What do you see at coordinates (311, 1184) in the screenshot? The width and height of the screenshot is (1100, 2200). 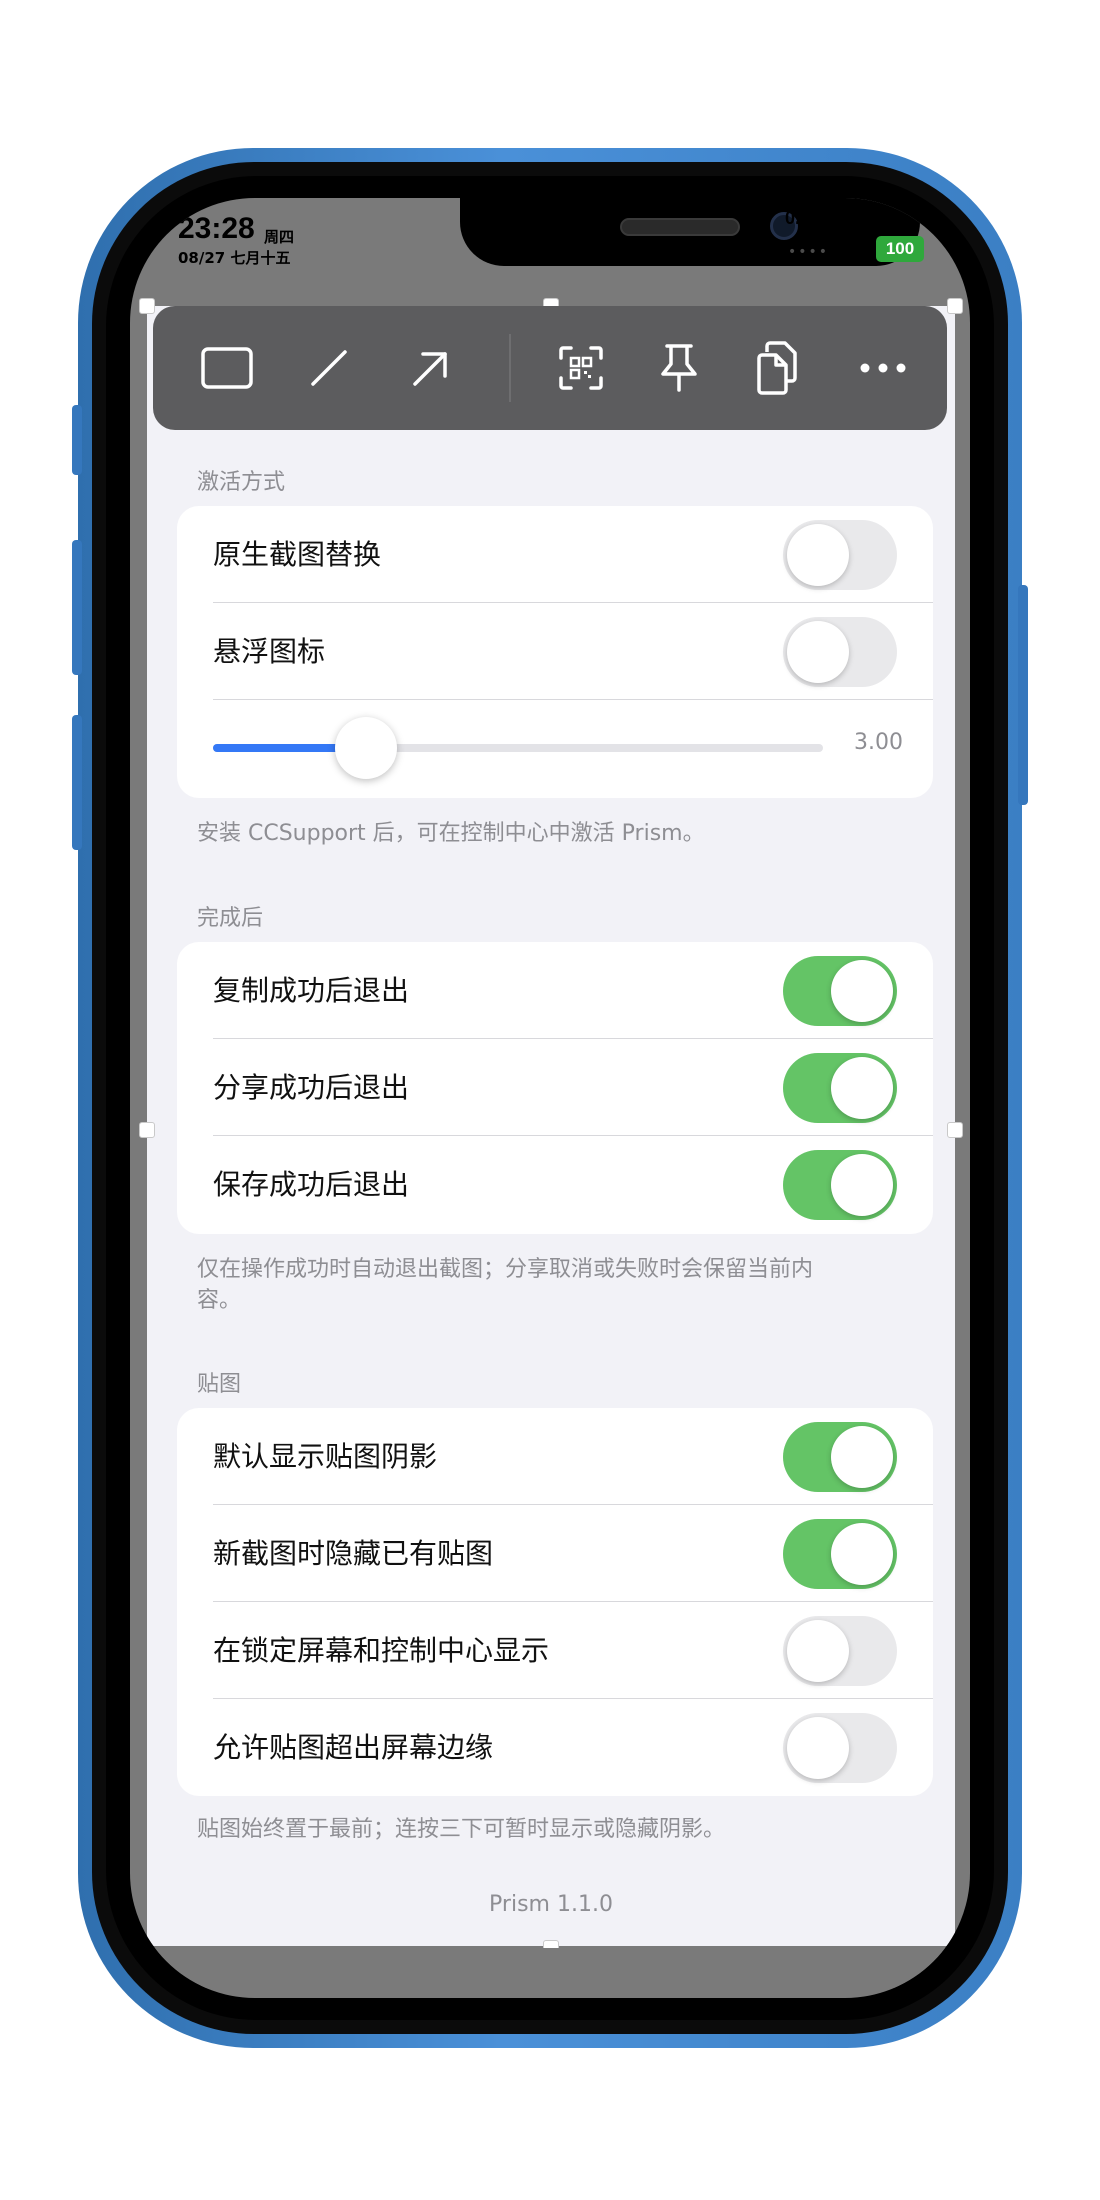 I see `setting-label: 保存成功后退出` at bounding box center [311, 1184].